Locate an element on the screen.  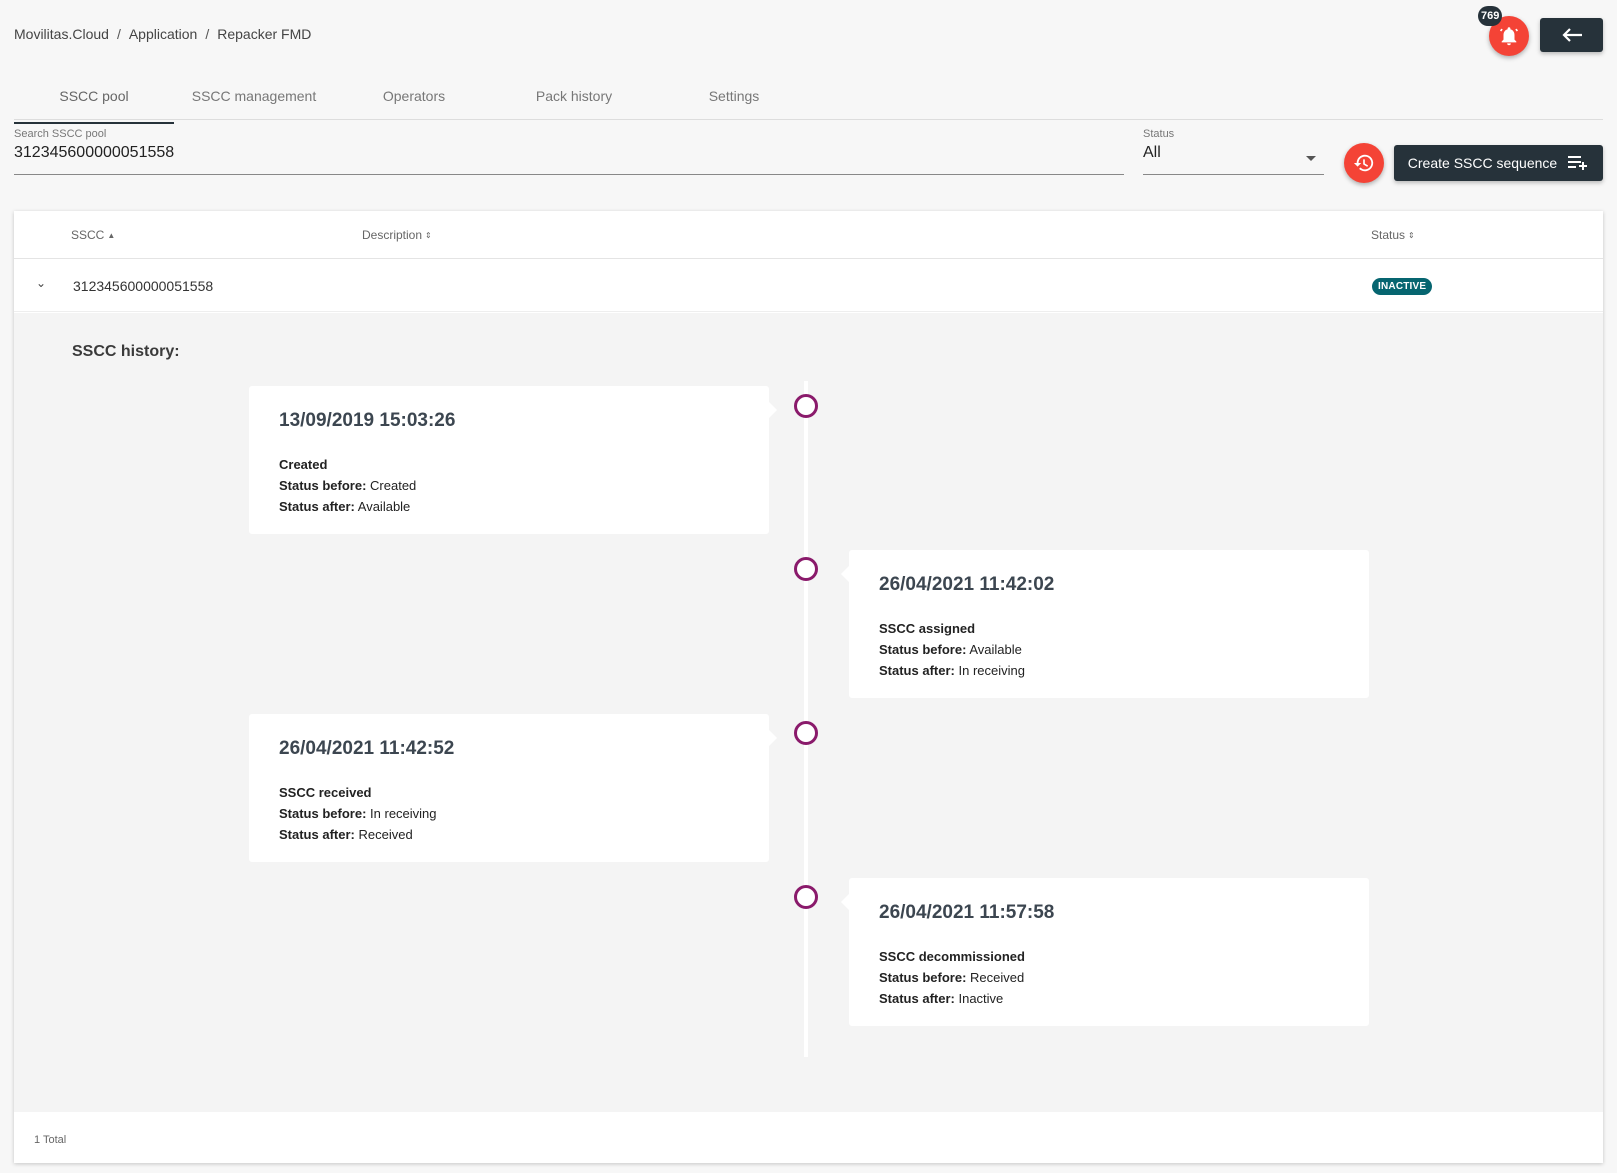
event-title: SSCC decommissioned is located at coordinates (952, 956).